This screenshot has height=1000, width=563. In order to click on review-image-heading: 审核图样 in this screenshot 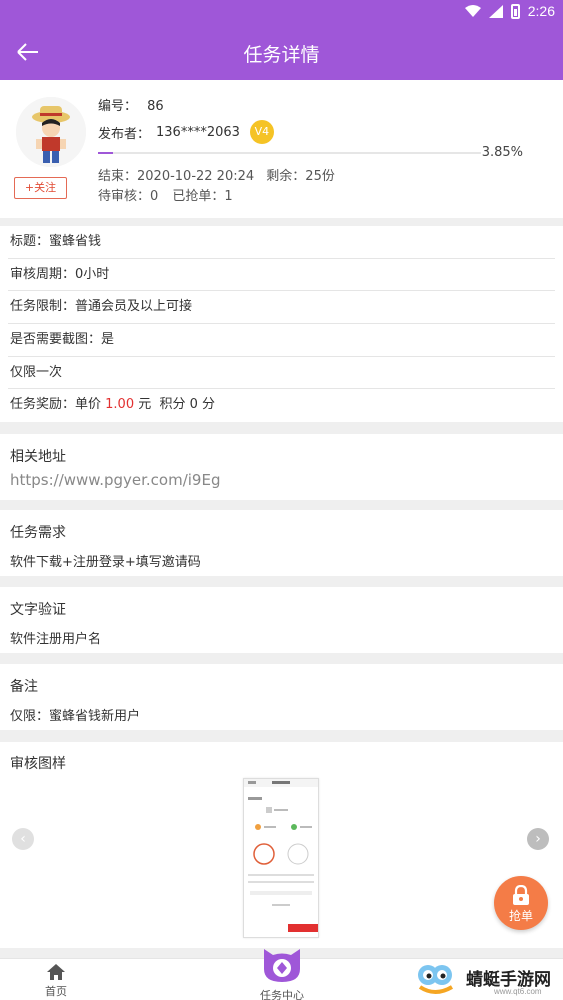, I will do `click(38, 764)`.